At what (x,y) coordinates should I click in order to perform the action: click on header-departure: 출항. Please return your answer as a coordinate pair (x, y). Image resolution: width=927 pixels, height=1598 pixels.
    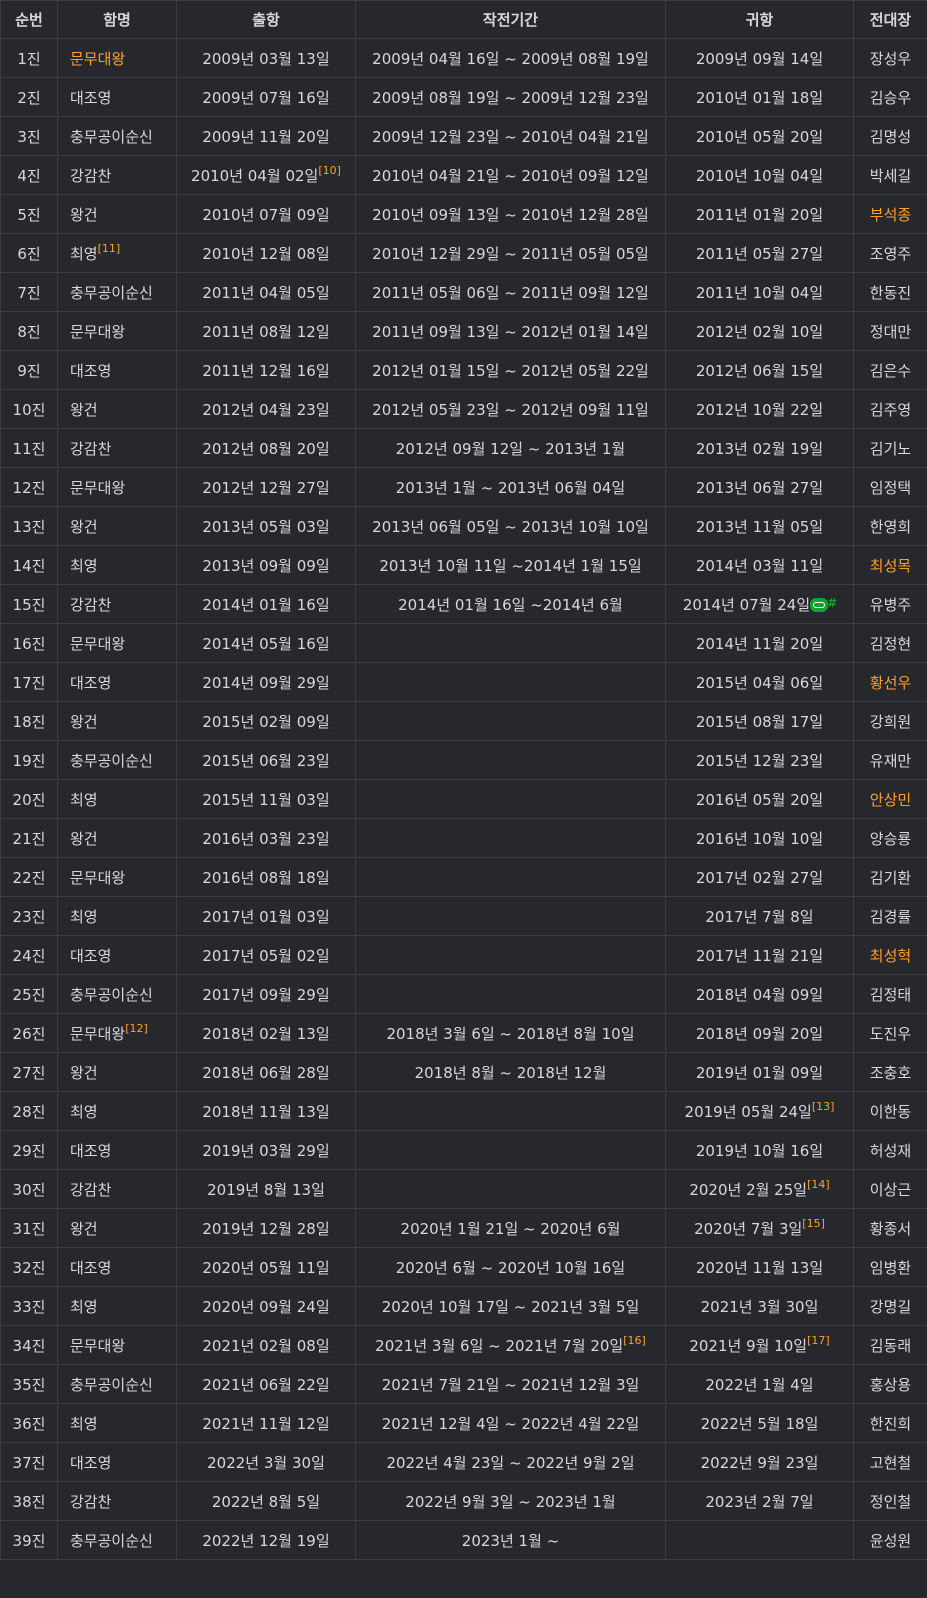
    Looking at the image, I should click on (266, 19).